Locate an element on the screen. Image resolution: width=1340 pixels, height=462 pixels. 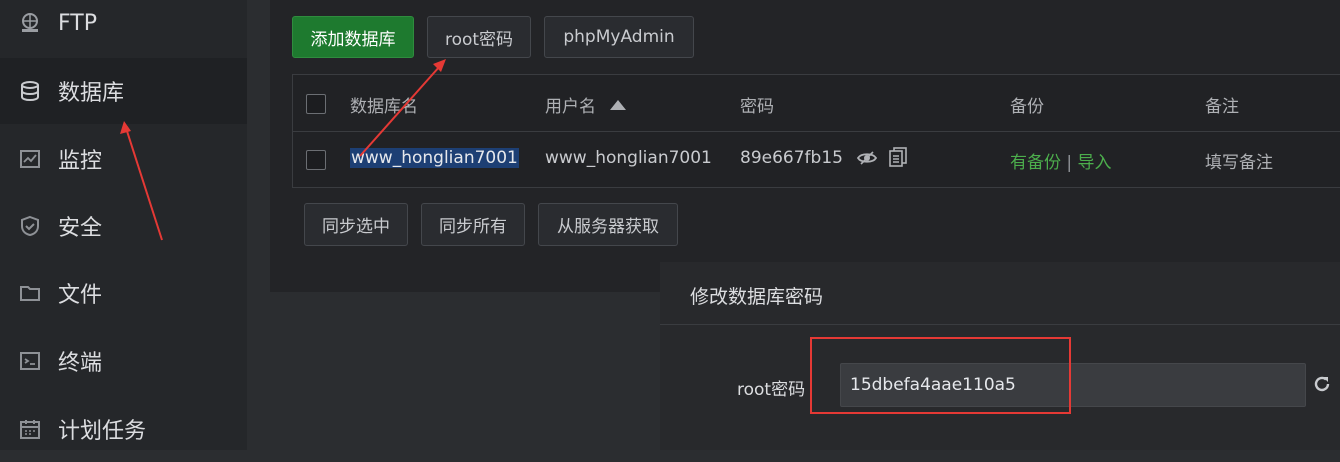
header-password: 密码 is located at coordinates (757, 107).